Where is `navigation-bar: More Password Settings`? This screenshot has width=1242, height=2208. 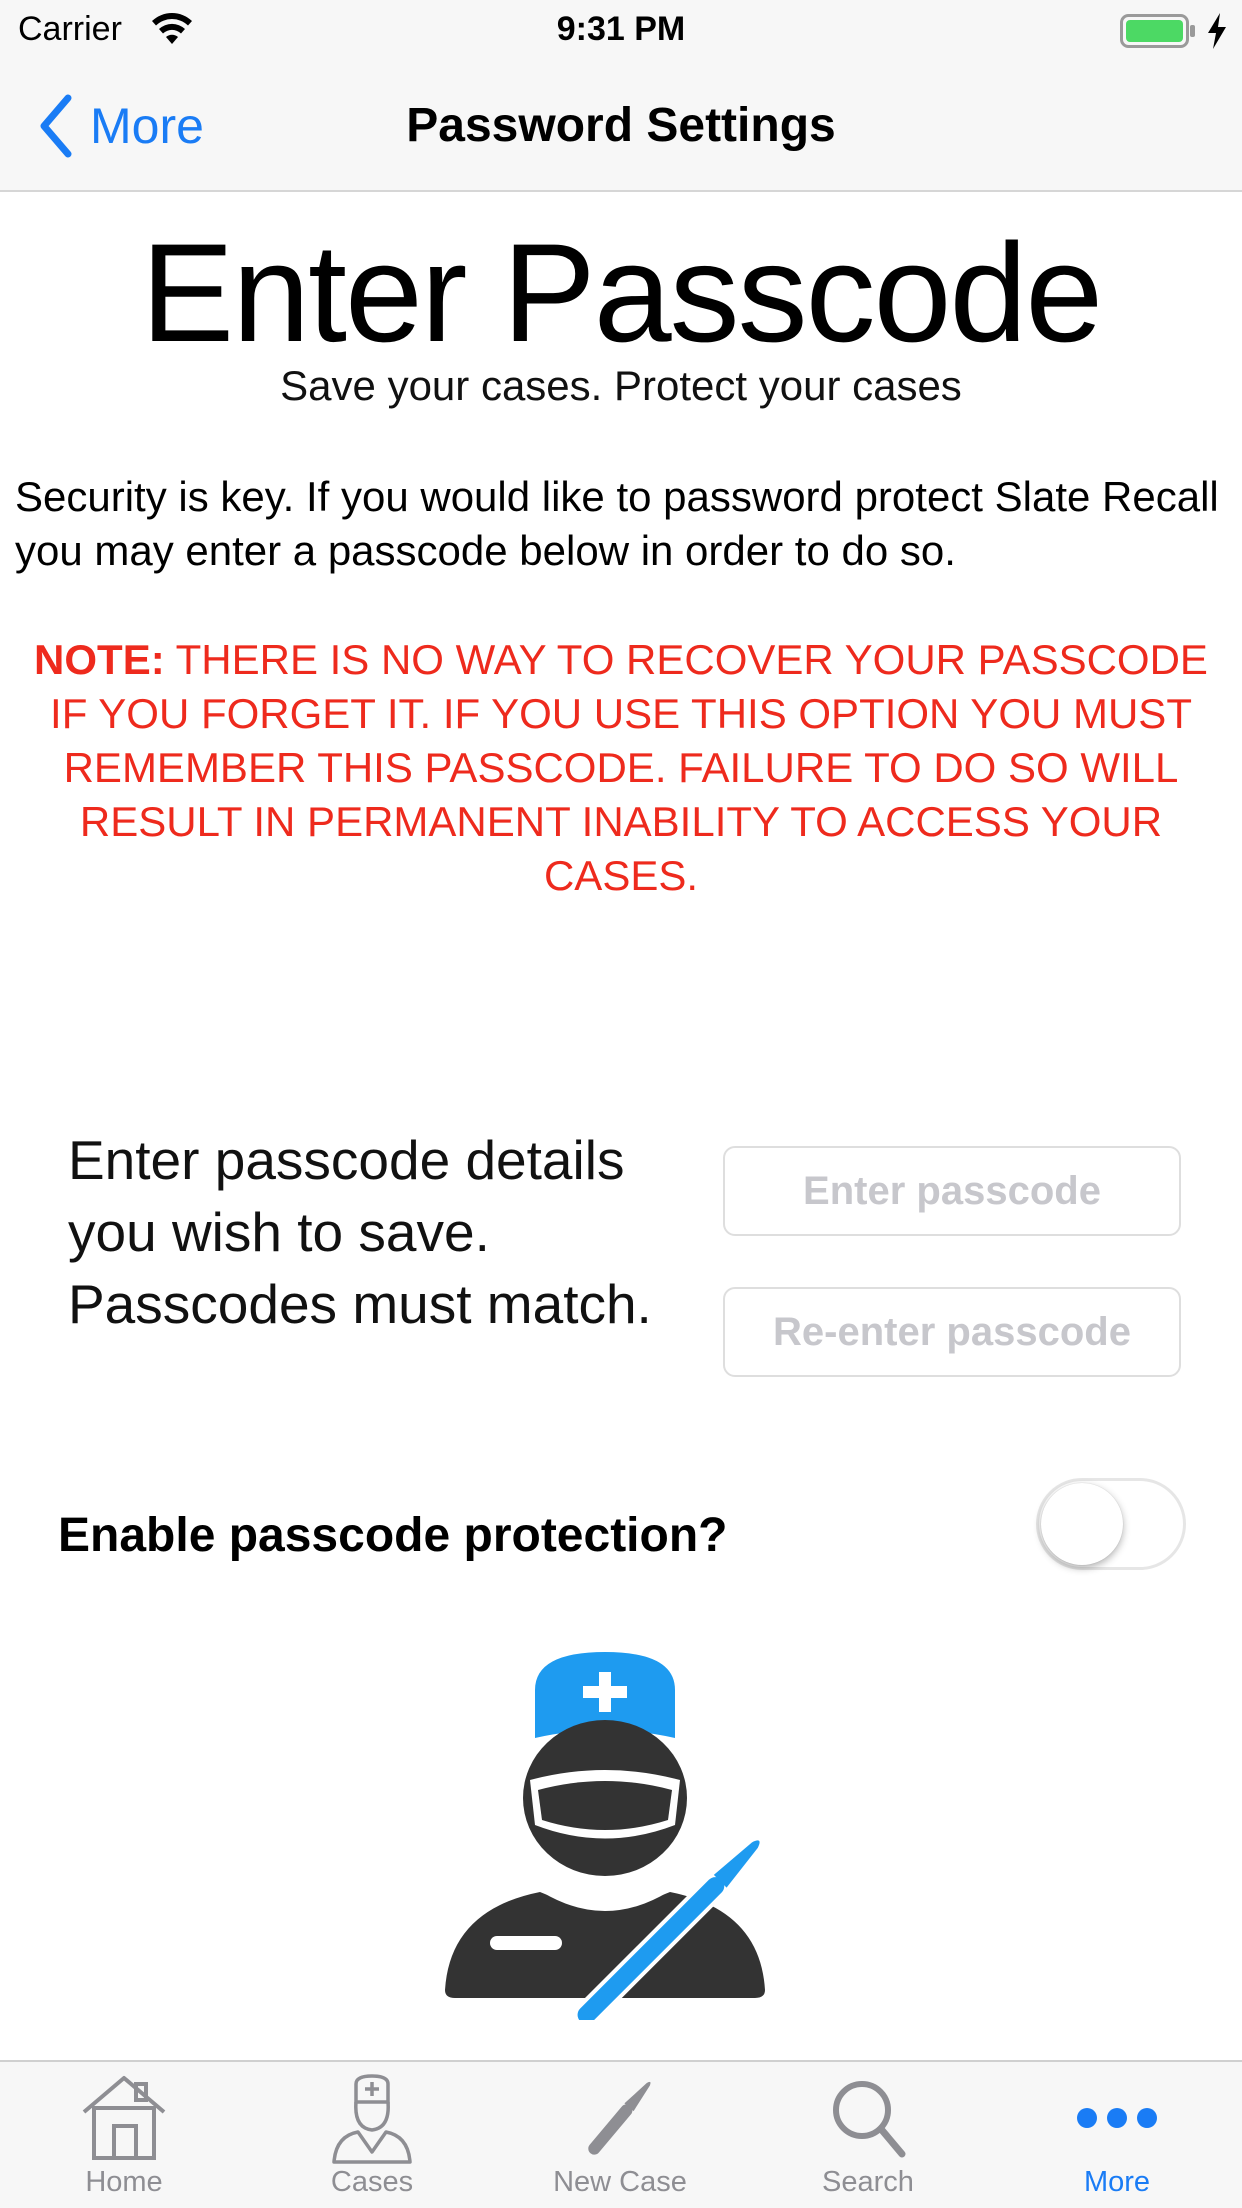 navigation-bar: More Password Settings is located at coordinates (621, 126).